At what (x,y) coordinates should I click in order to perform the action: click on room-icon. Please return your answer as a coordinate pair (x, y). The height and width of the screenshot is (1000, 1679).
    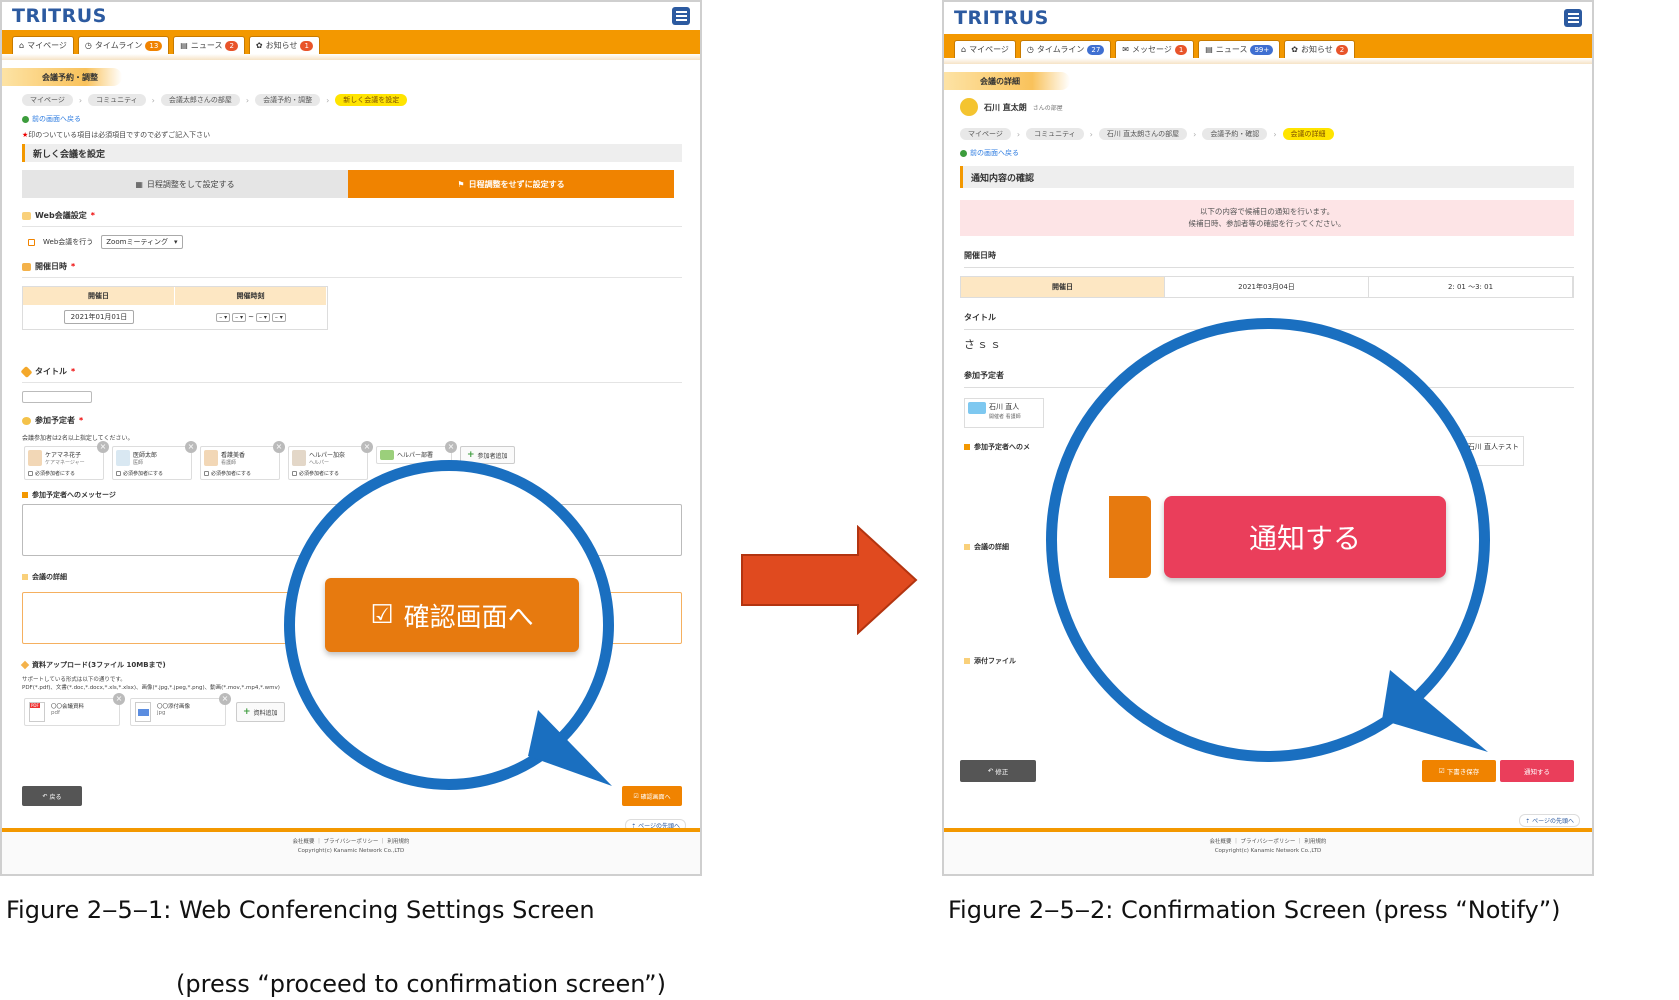
    Looking at the image, I should click on (969, 107).